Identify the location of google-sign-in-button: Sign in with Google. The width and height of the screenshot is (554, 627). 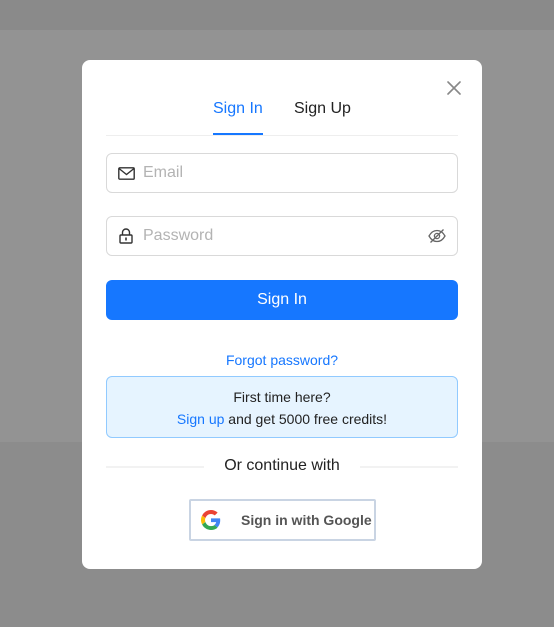
(282, 520).